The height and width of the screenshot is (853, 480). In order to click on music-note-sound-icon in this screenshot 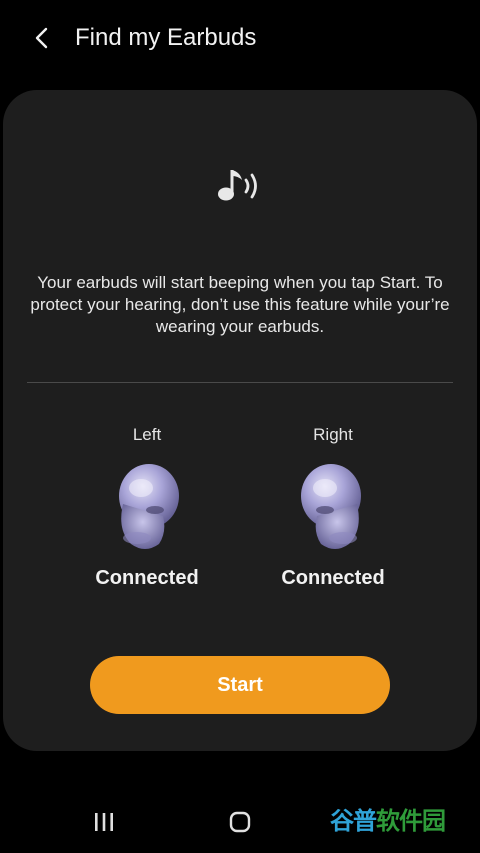, I will do `click(237, 185)`.